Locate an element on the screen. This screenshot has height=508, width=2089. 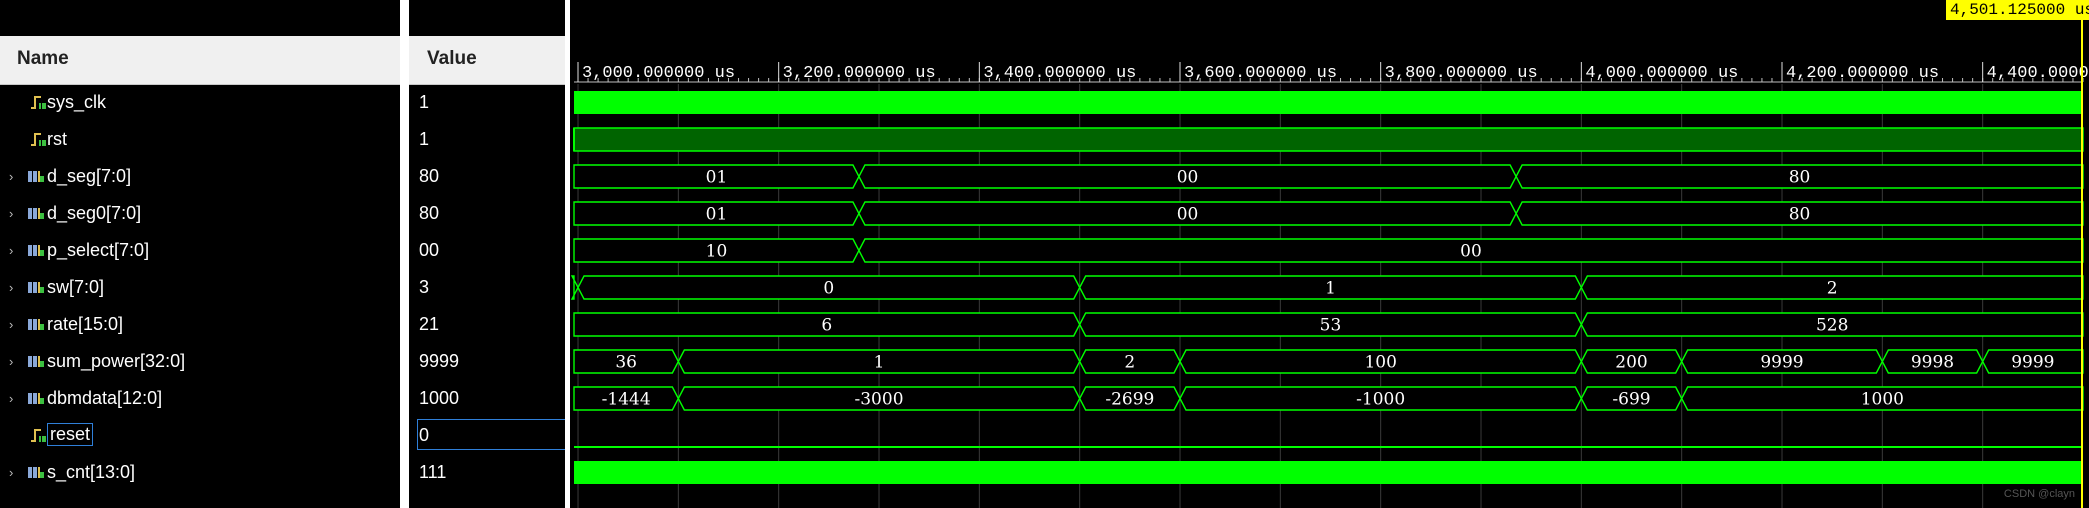
time-tick-label: 3,000.000000 us is located at coordinates (658, 73).